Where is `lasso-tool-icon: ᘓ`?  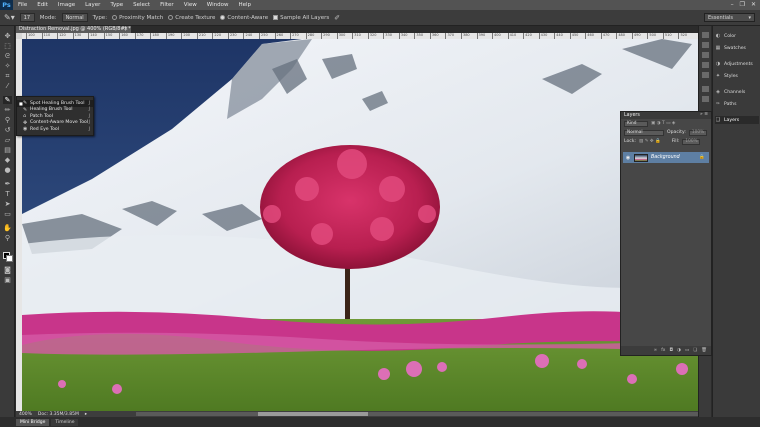
lasso-tool-icon: ᘓ is located at coordinates (7, 56).